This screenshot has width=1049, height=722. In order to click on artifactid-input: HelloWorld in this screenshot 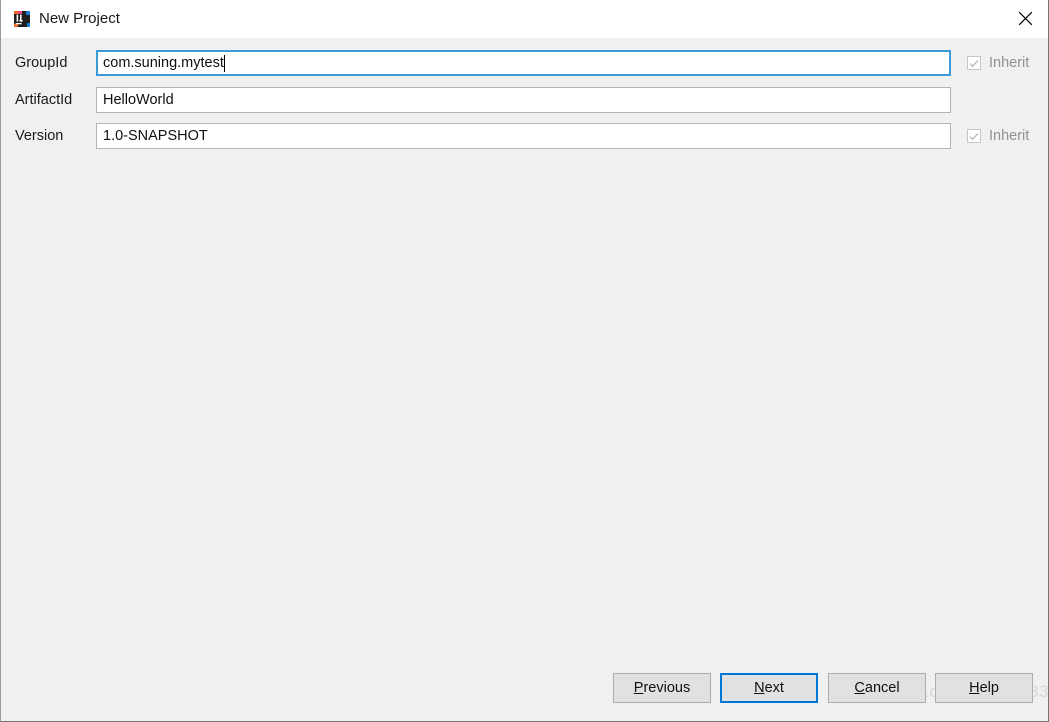, I will do `click(523, 100)`.